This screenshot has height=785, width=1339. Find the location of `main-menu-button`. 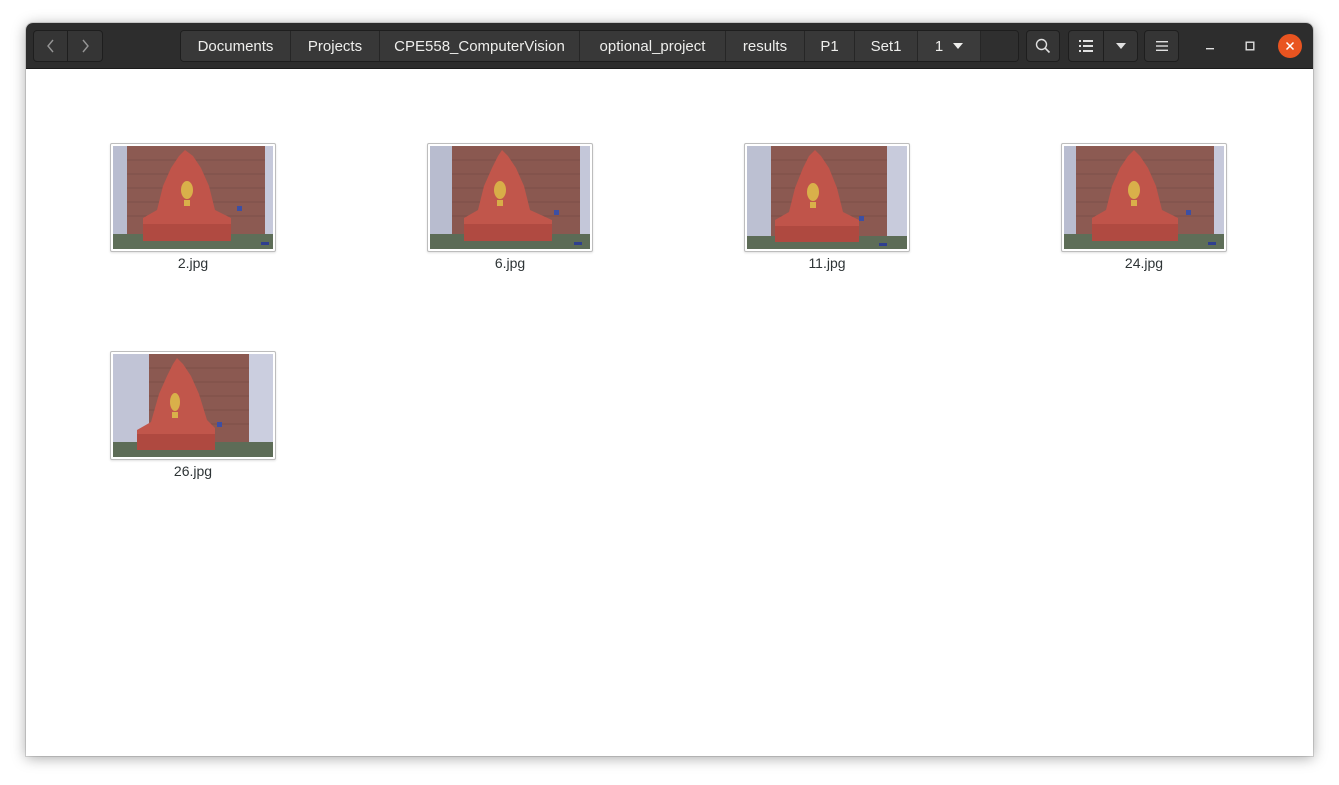

main-menu-button is located at coordinates (1161, 46).